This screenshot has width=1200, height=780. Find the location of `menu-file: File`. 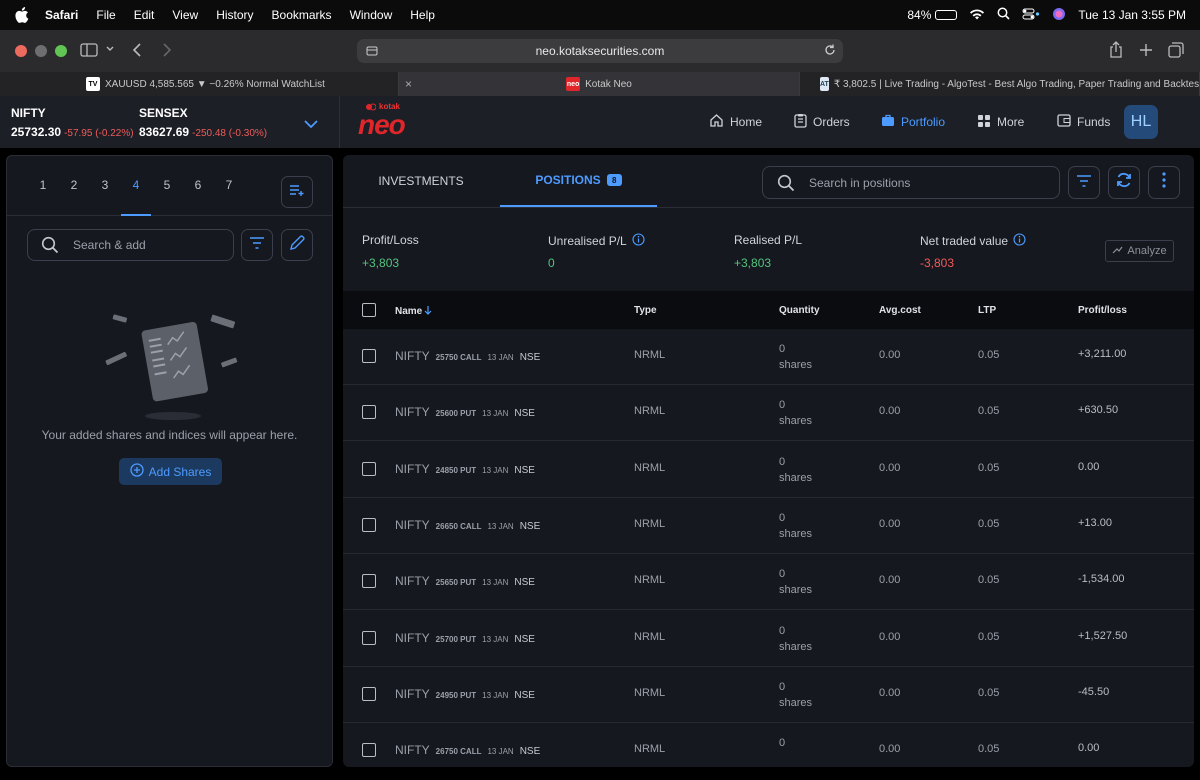

menu-file: File is located at coordinates (105, 15).